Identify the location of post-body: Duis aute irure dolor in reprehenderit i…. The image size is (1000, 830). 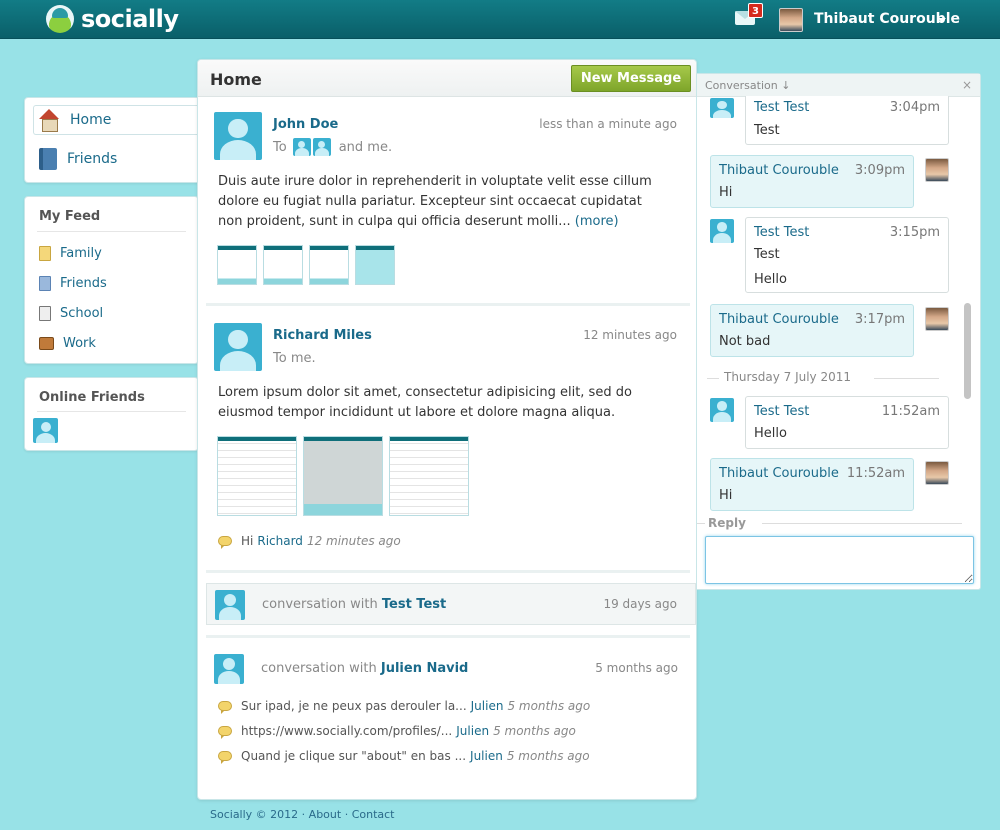
(438, 202).